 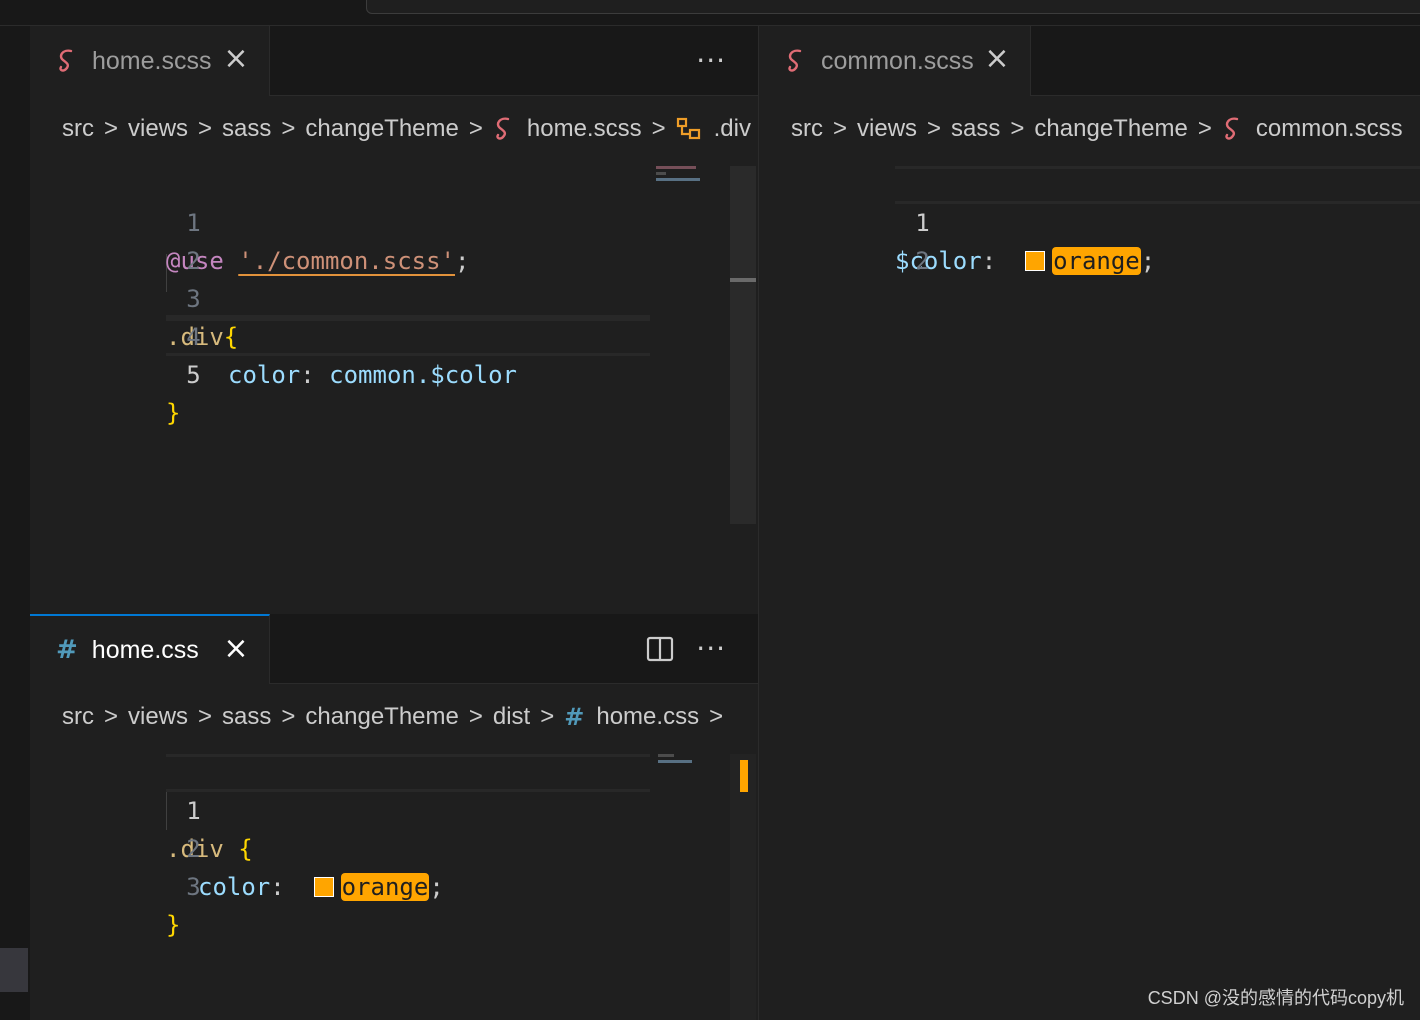 I want to click on tab-home-scss: home.scss ×, so click(x=150, y=61).